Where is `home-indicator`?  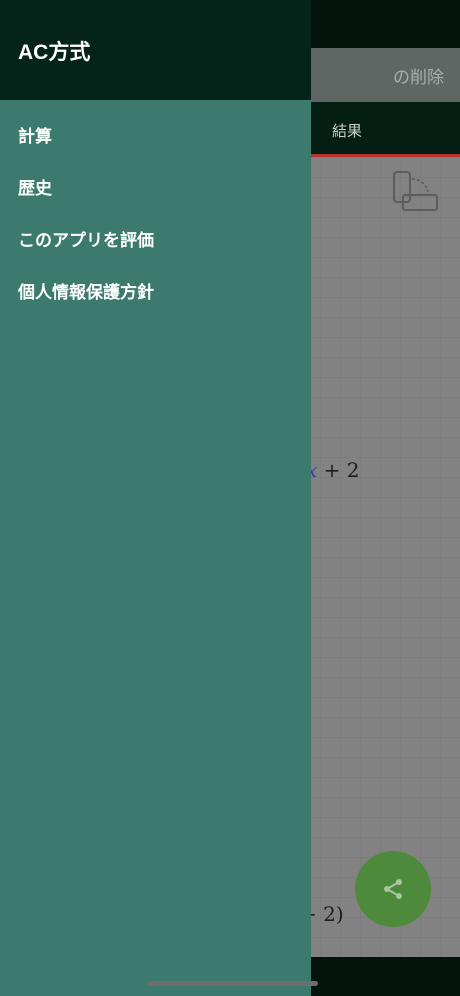 home-indicator is located at coordinates (233, 983).